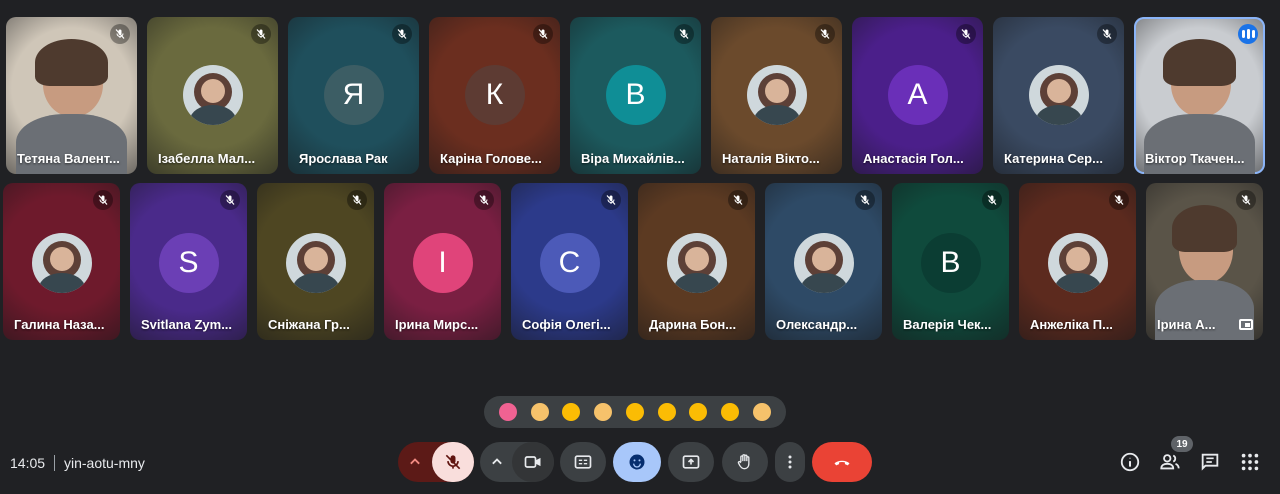 The image size is (1280, 494). Describe the element at coordinates (698, 412) in the screenshot. I see `crying-face-icon` at that location.